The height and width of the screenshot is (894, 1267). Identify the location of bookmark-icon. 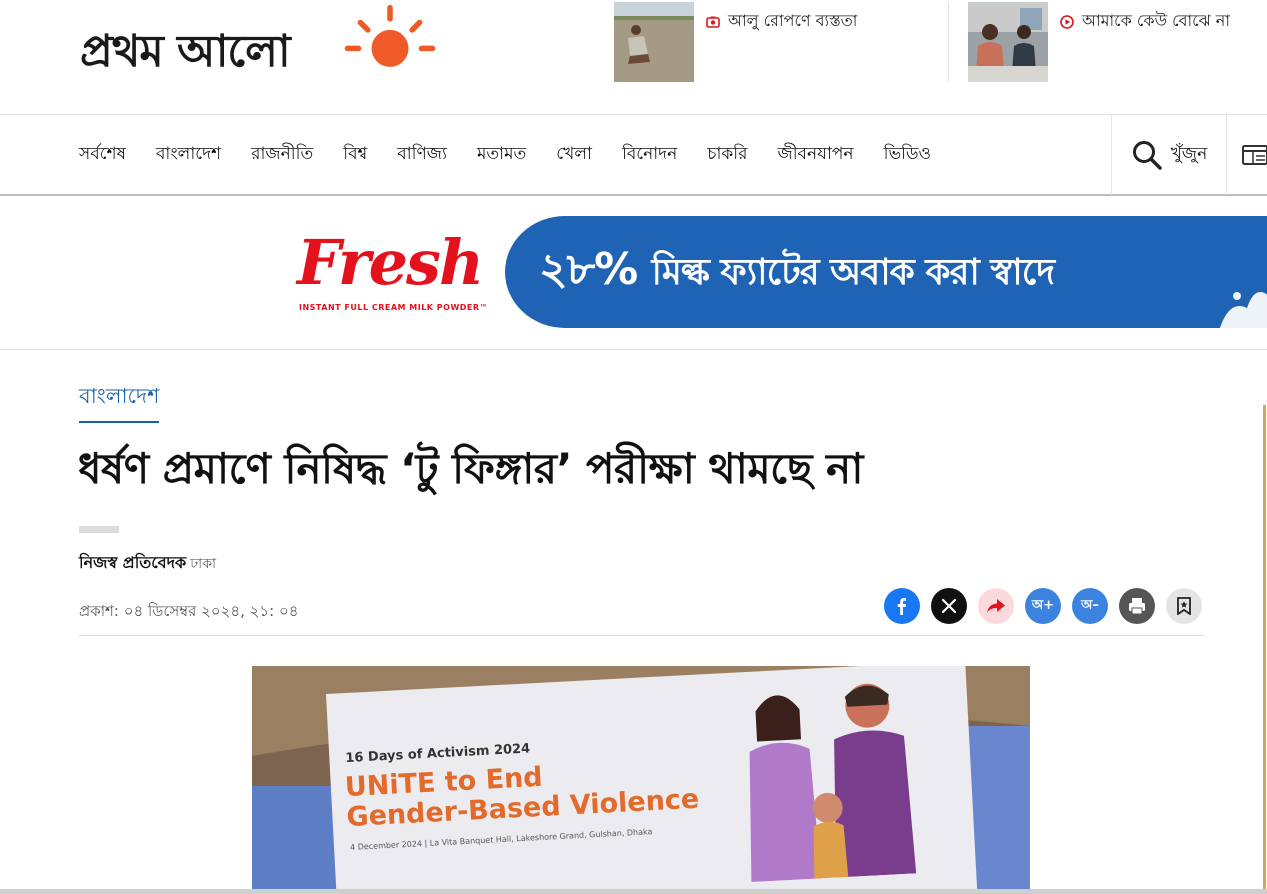
(1184, 606).